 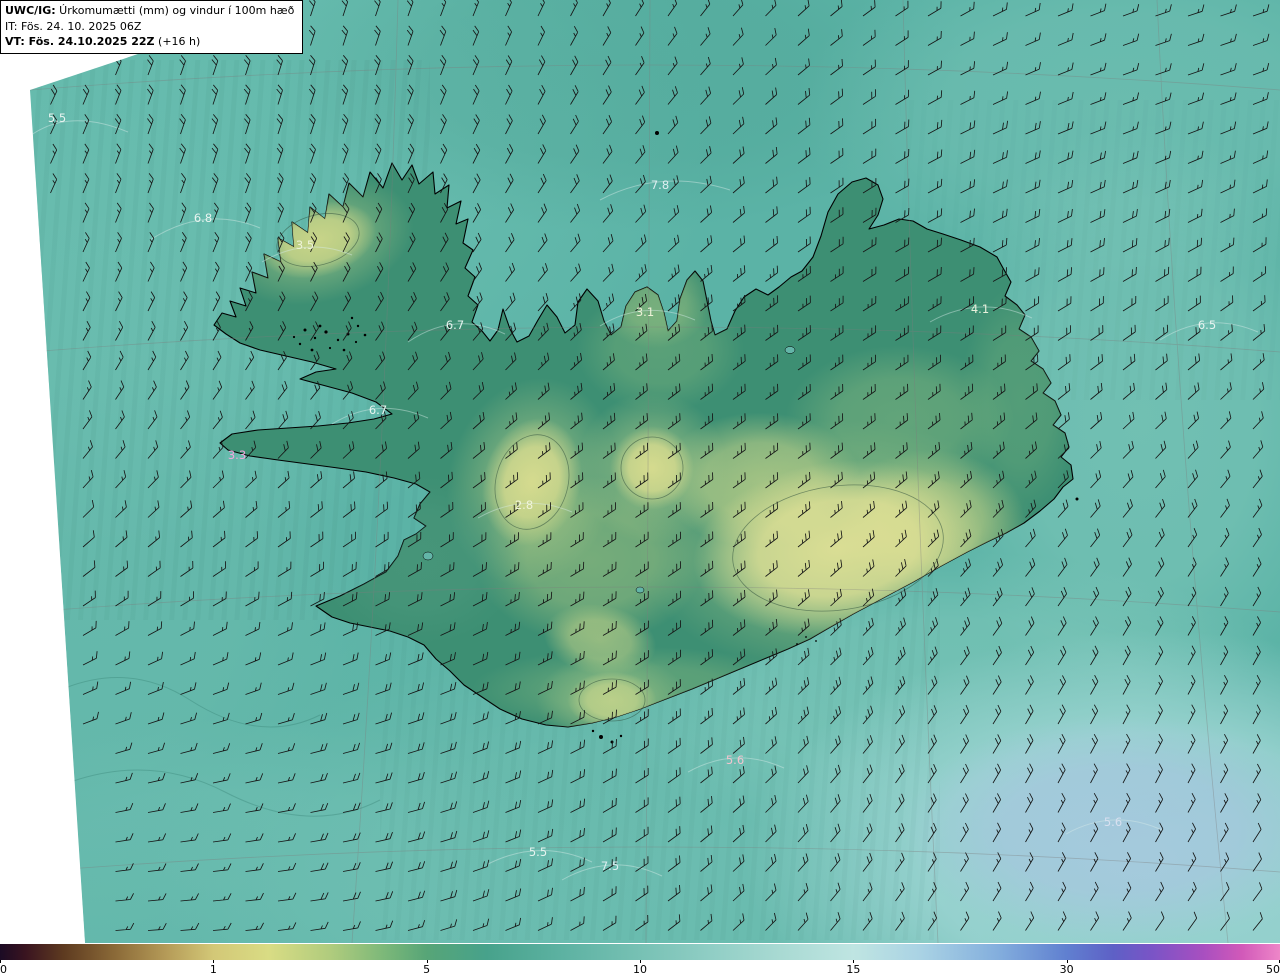 What do you see at coordinates (427, 969) in the screenshot?
I see `colorbar-tick-label: 5` at bounding box center [427, 969].